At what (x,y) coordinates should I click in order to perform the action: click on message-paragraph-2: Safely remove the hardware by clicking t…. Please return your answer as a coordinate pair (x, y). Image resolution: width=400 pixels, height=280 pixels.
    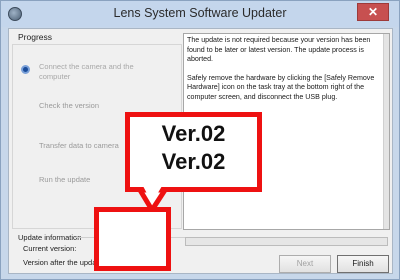
    Looking at the image, I should click on (281, 87).